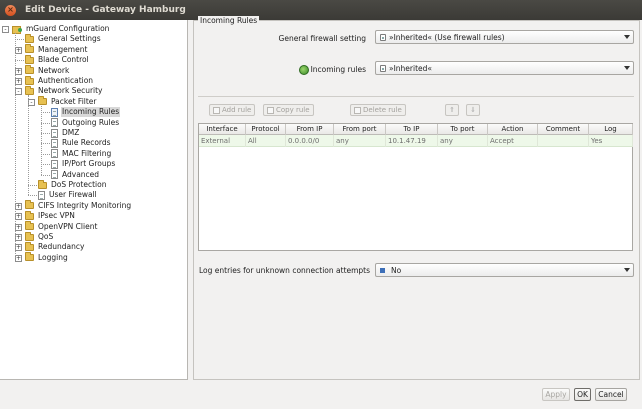 Image resolution: width=642 pixels, height=409 pixels. I want to click on tree-item-mac: MAC Filtering, so click(81, 154).